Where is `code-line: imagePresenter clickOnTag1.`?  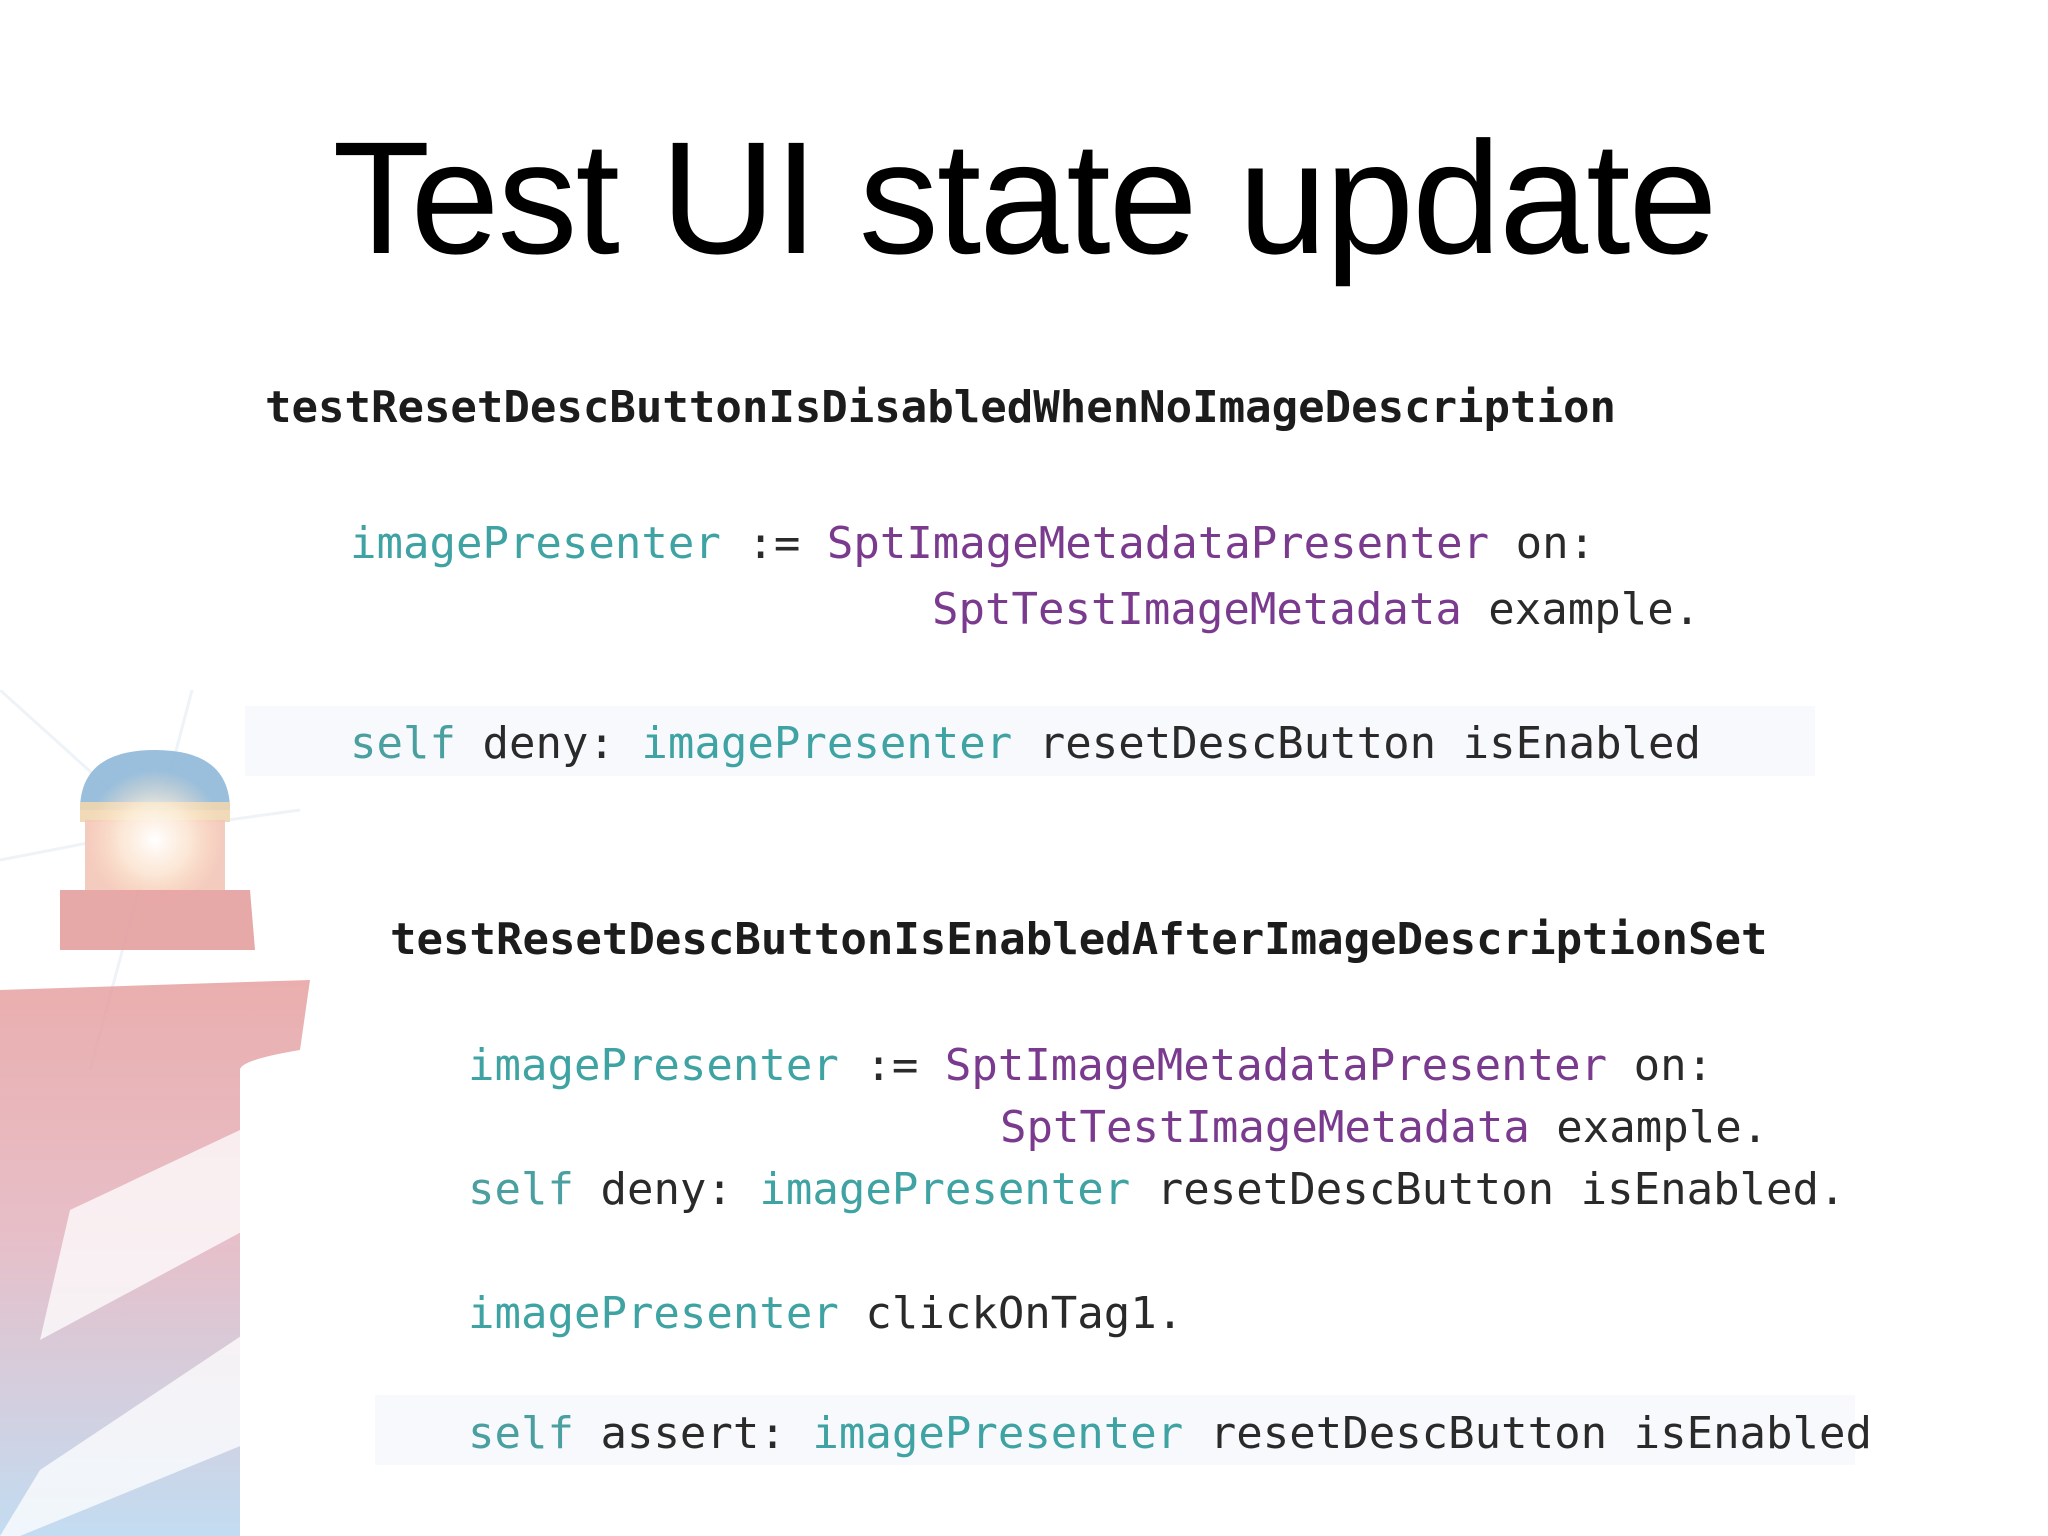
code-line: imagePresenter clickOnTag1. is located at coordinates (825, 1314).